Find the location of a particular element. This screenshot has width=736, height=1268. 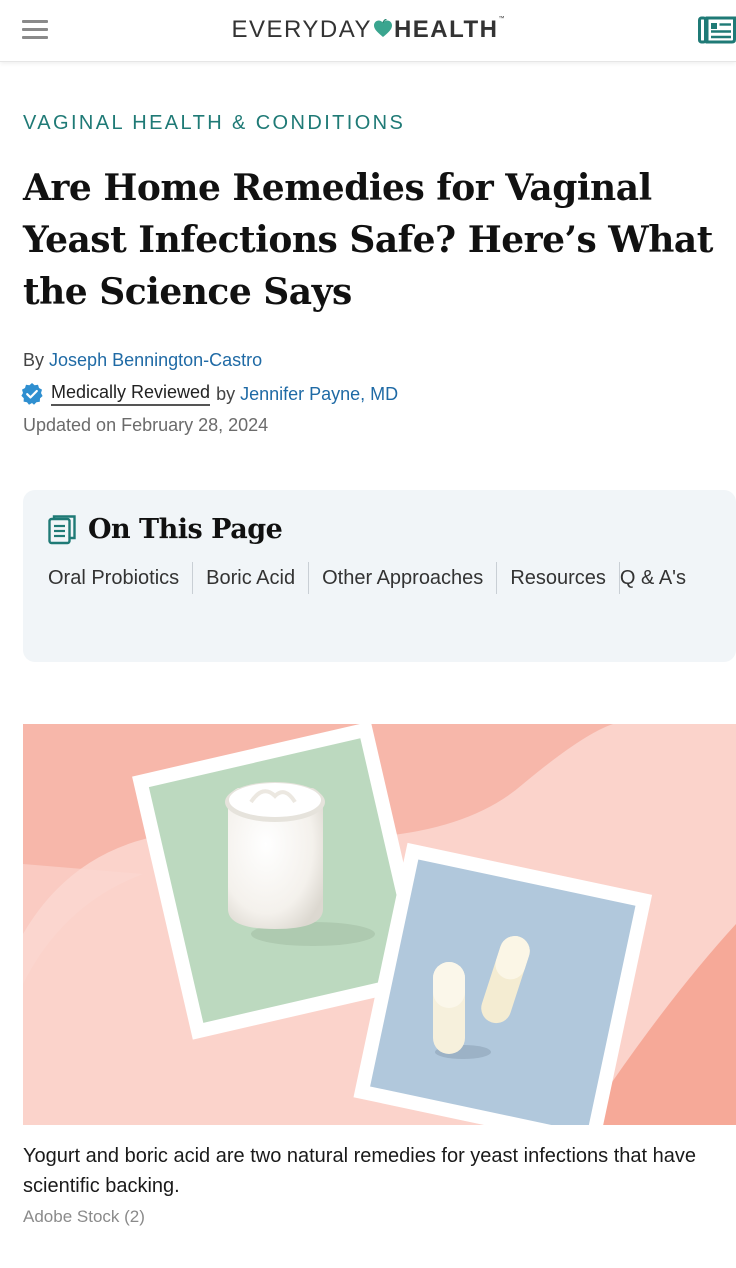

reviewer-link: Jennifer Payne, MD is located at coordinates (319, 394).